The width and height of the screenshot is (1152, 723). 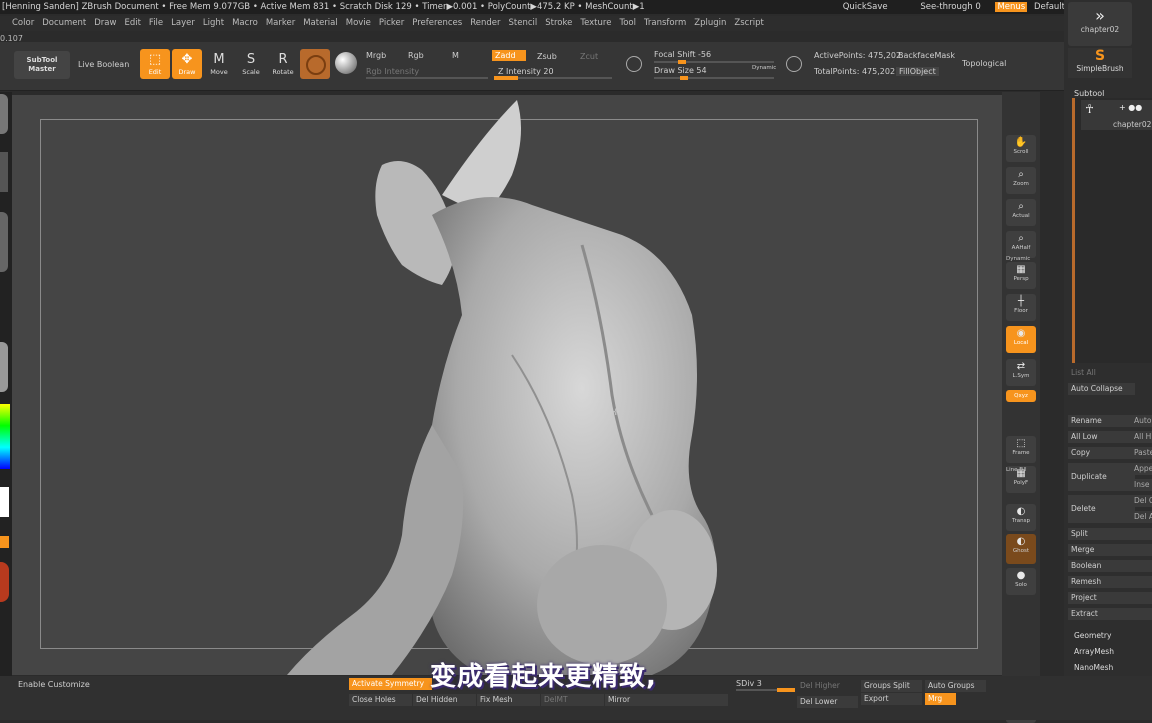 What do you see at coordinates (416, 55) in the screenshot?
I see `rgb-button: Rgb` at bounding box center [416, 55].